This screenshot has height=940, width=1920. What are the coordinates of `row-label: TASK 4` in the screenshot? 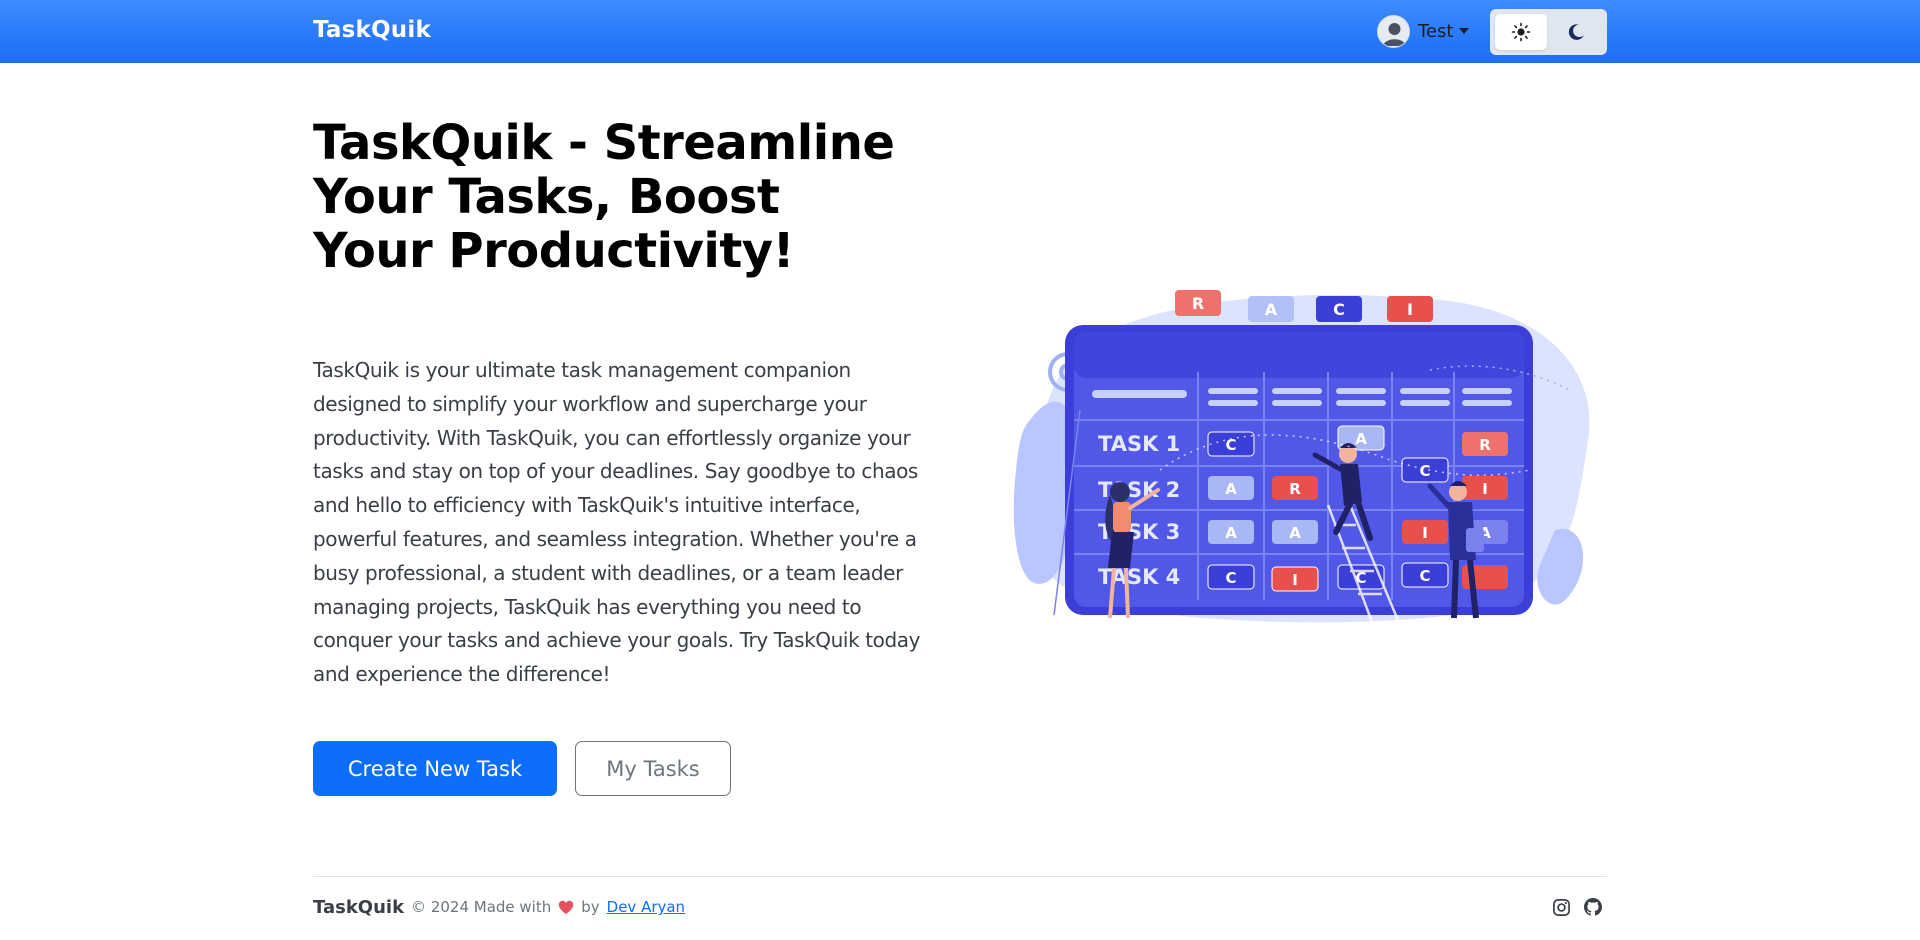 It's located at (1139, 577).